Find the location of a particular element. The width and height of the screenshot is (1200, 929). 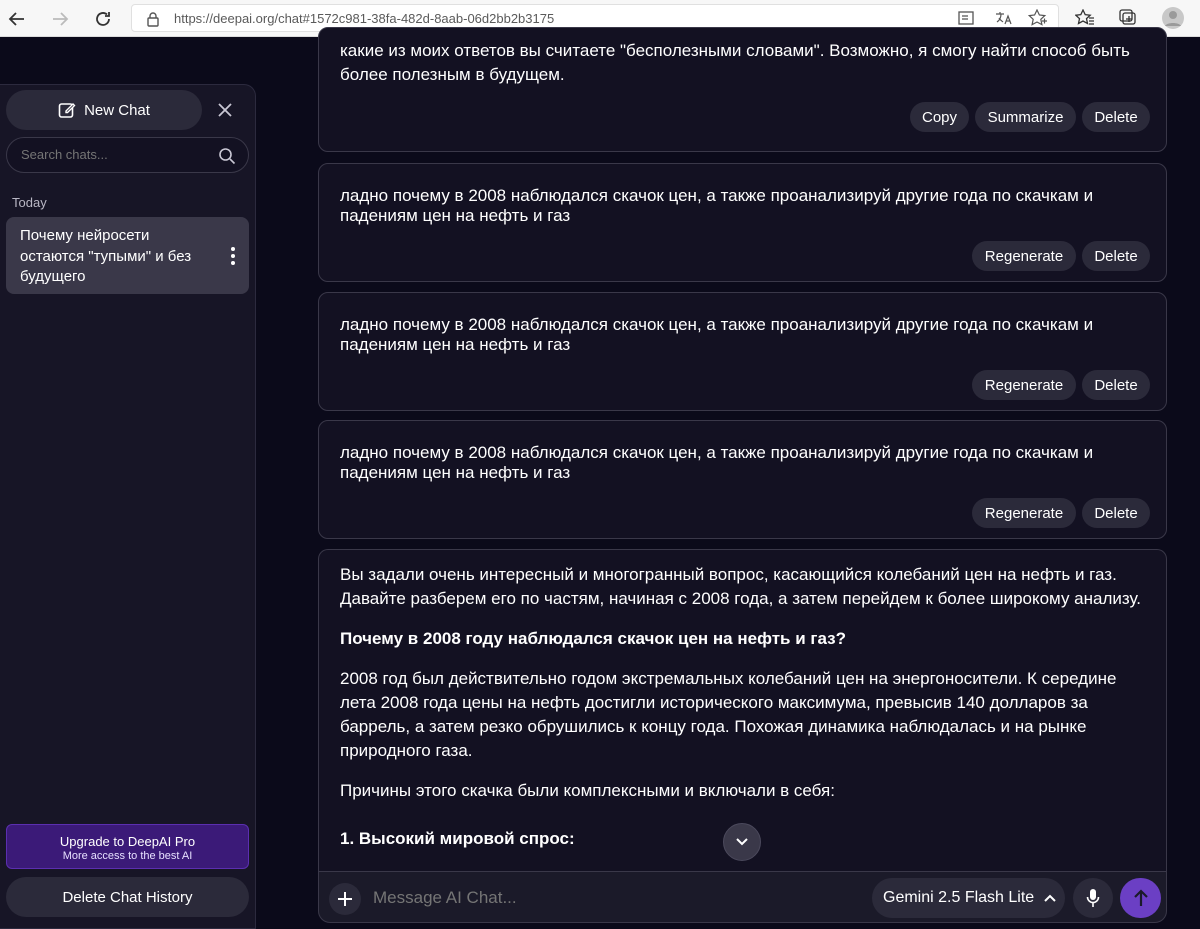

chevron-down-icon is located at coordinates (742, 842).